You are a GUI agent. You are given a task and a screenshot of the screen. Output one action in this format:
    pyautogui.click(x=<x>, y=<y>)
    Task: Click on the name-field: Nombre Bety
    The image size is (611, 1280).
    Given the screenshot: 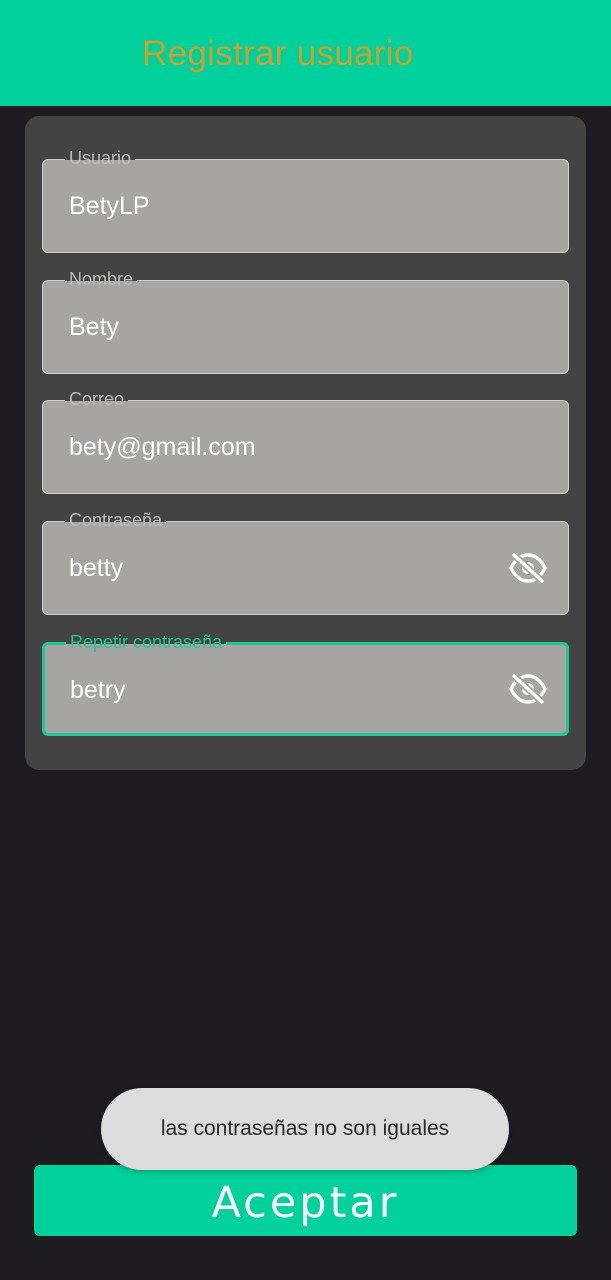 What is the action you would take?
    pyautogui.click(x=305, y=321)
    